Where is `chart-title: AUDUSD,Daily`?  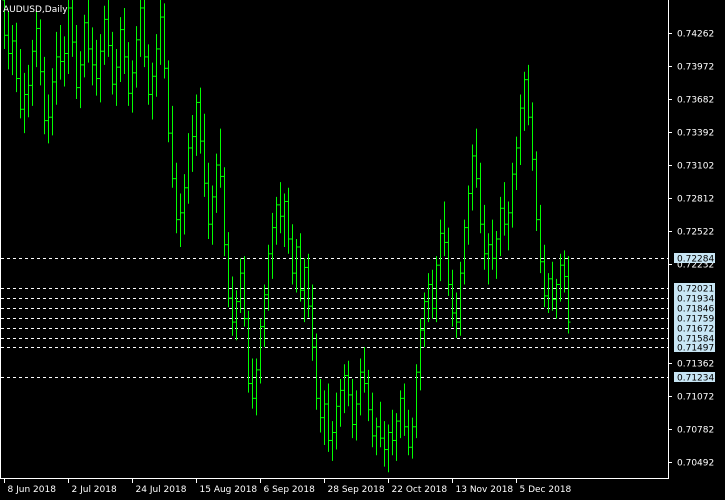
chart-title: AUDUSD,Daily is located at coordinates (35, 10).